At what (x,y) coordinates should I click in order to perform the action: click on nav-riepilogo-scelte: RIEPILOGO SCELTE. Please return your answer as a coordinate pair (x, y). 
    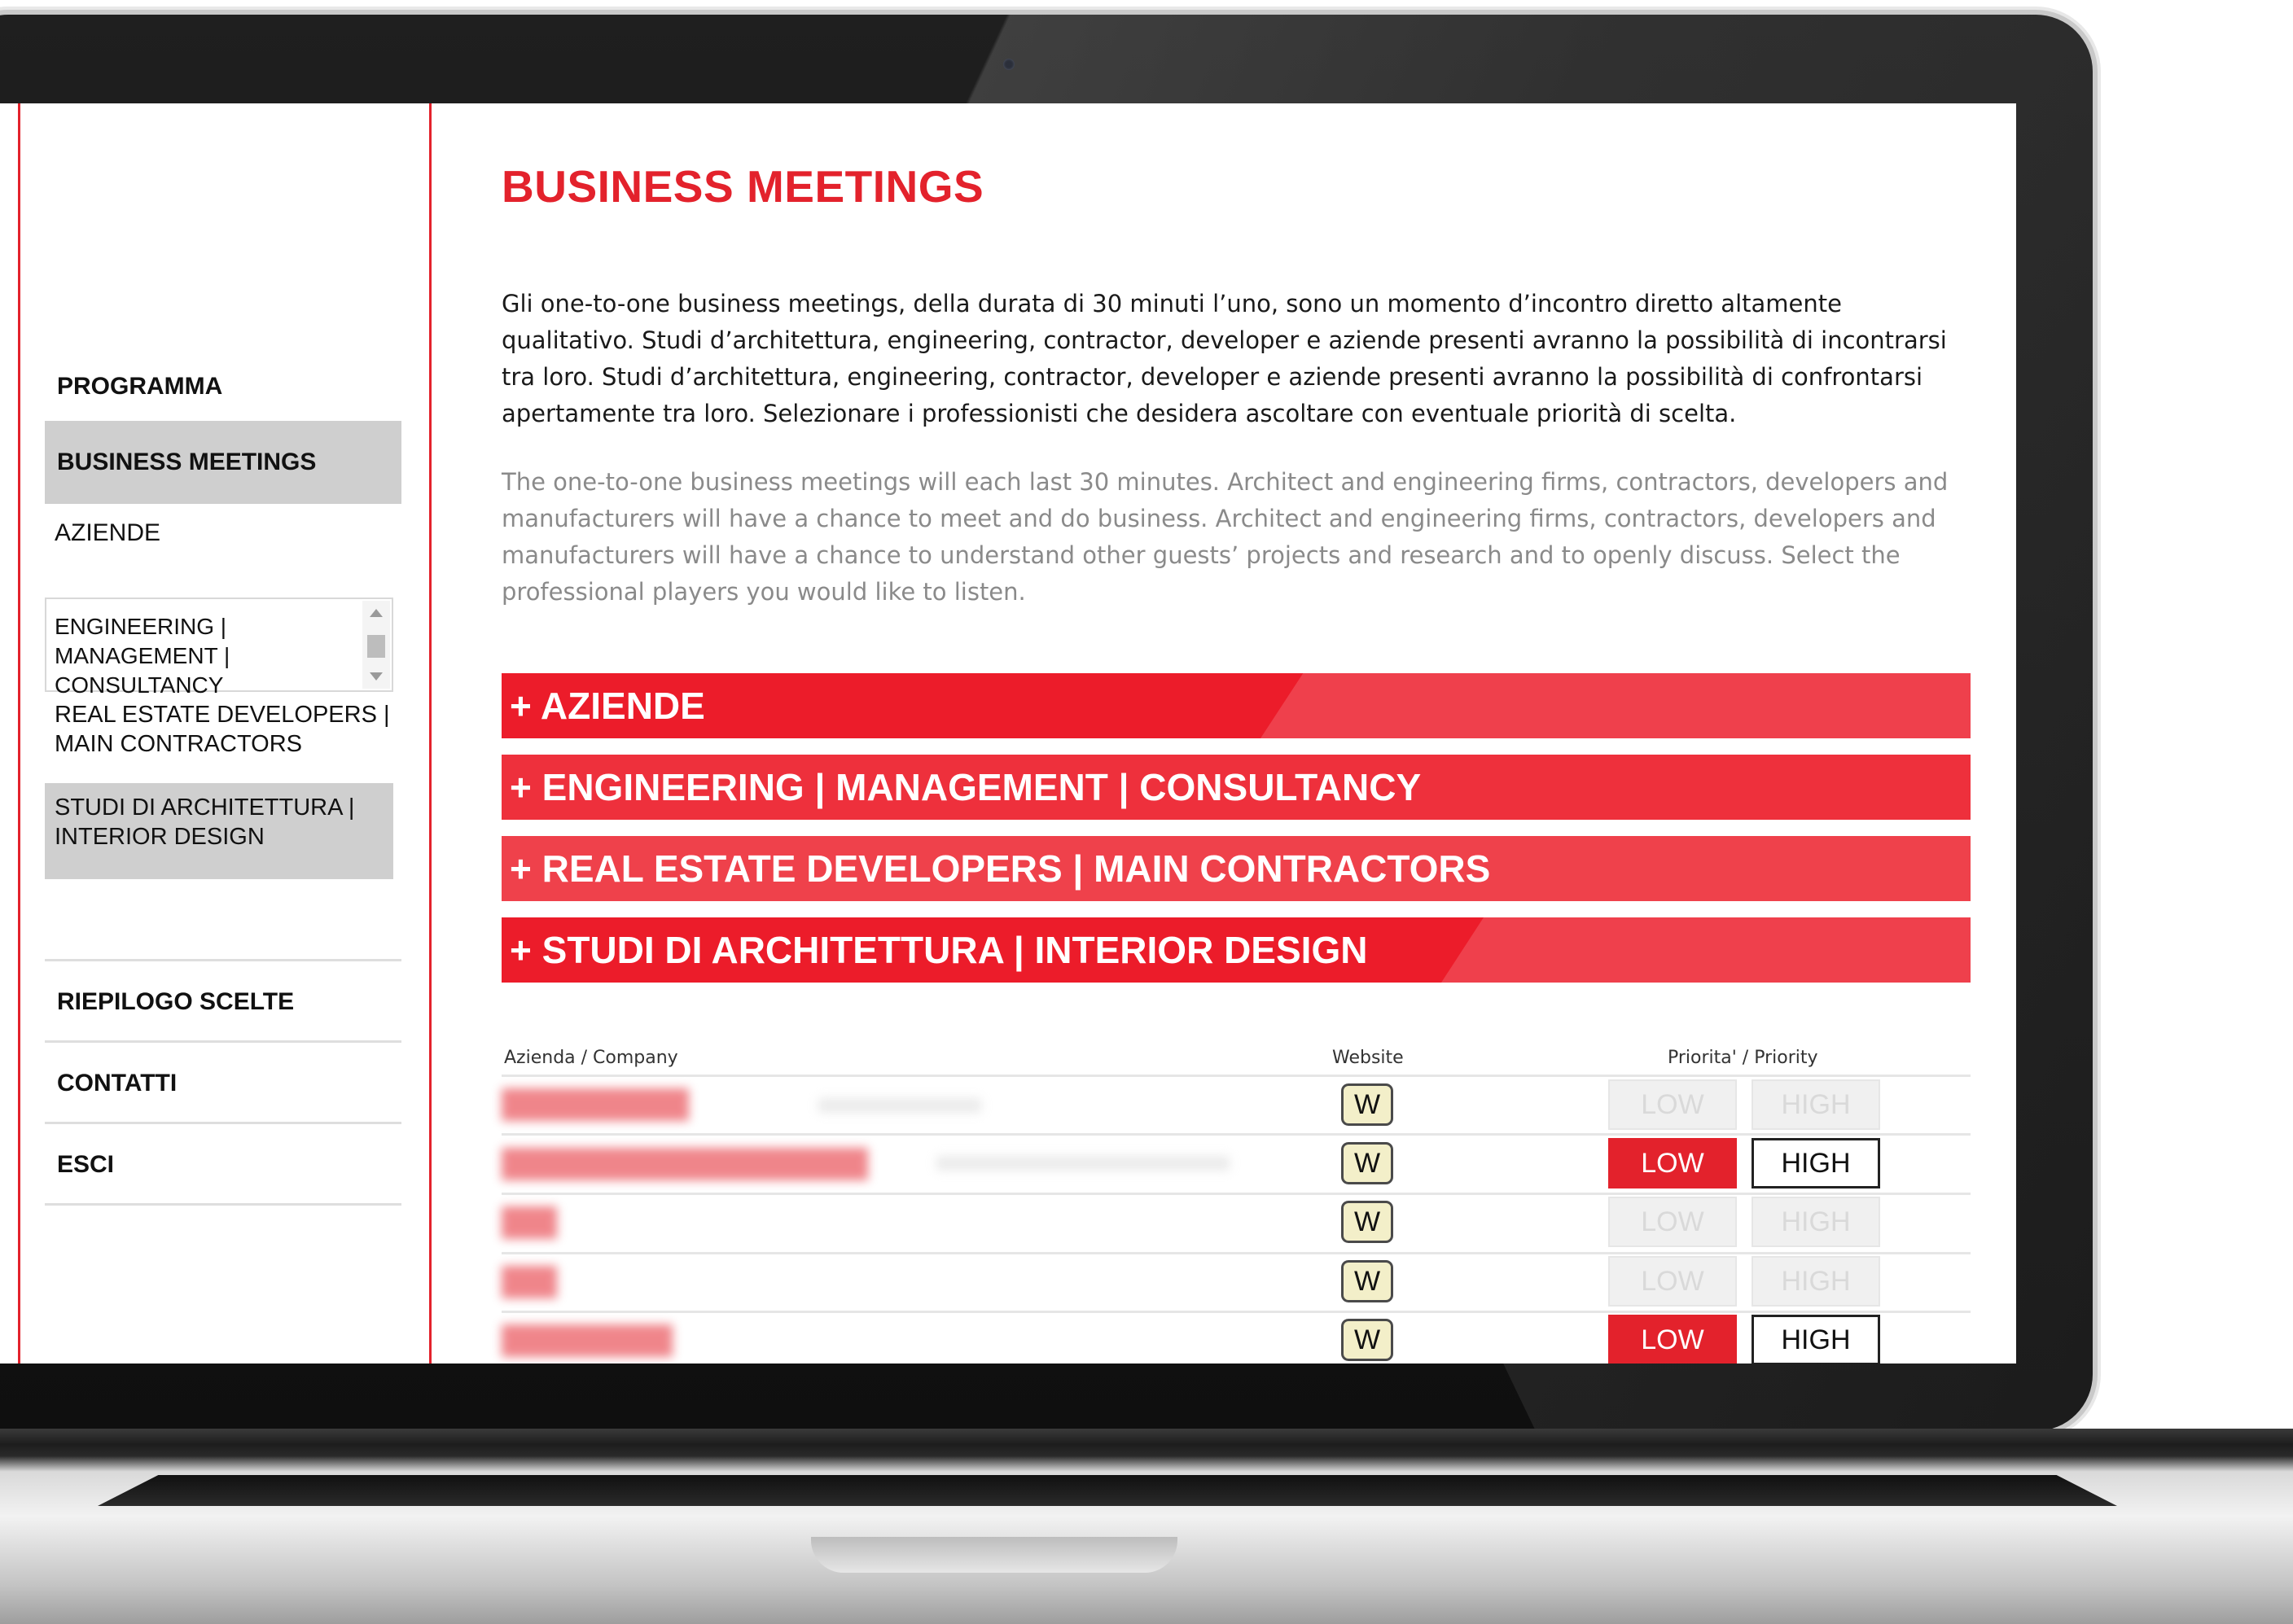
    Looking at the image, I should click on (223, 1002).